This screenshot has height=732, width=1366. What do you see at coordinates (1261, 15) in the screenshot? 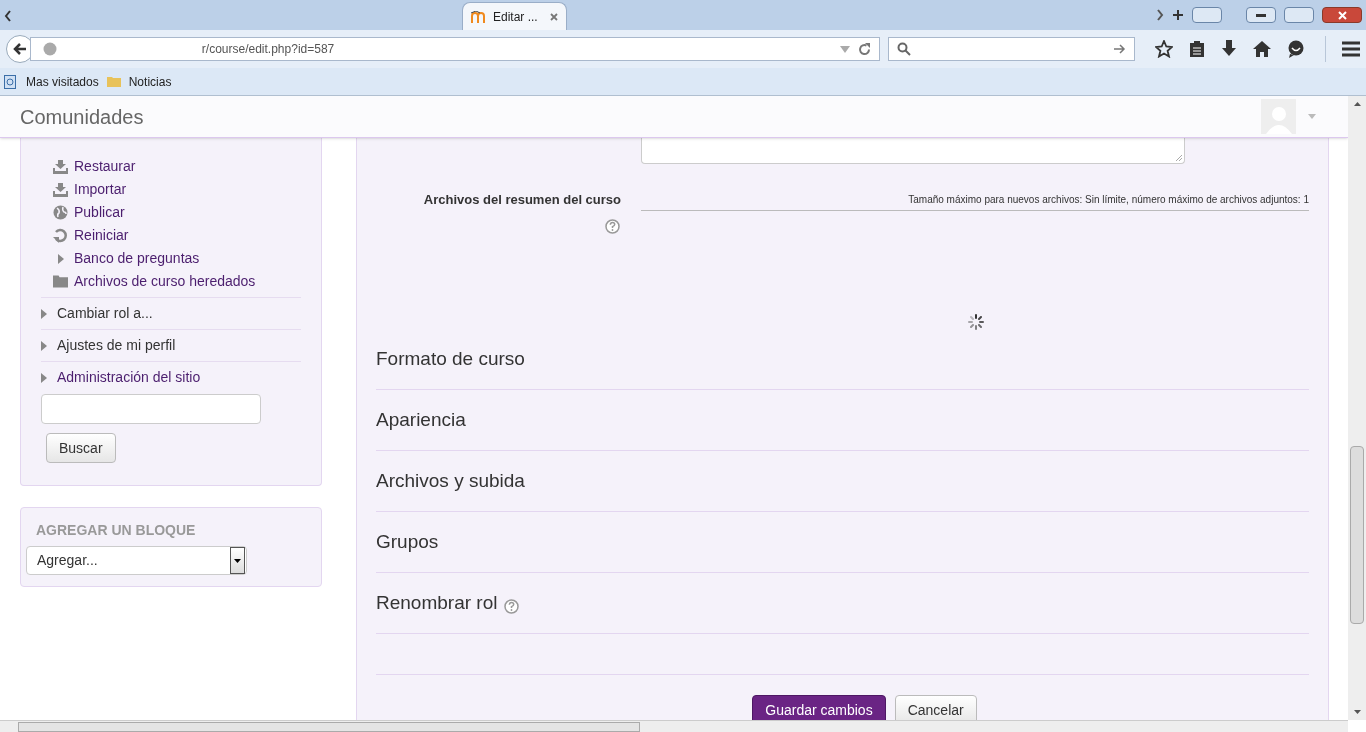
I see `minimize-button` at bounding box center [1261, 15].